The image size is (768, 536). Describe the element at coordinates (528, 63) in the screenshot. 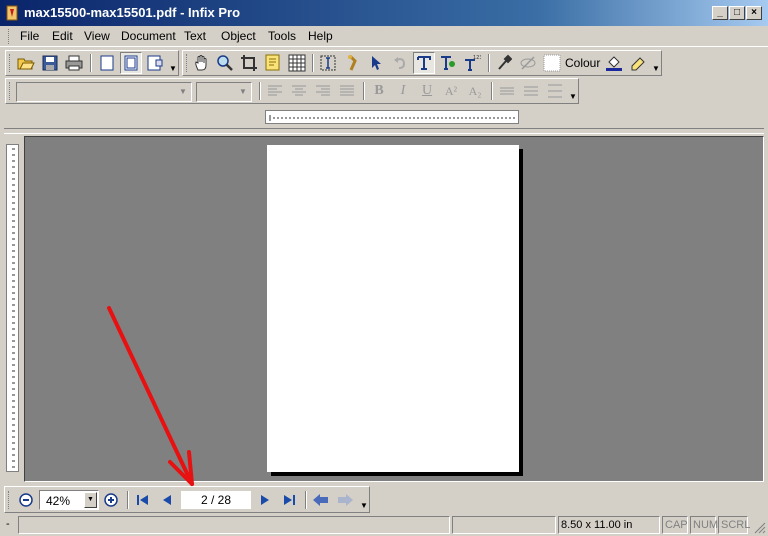

I see `hide-icon` at that location.